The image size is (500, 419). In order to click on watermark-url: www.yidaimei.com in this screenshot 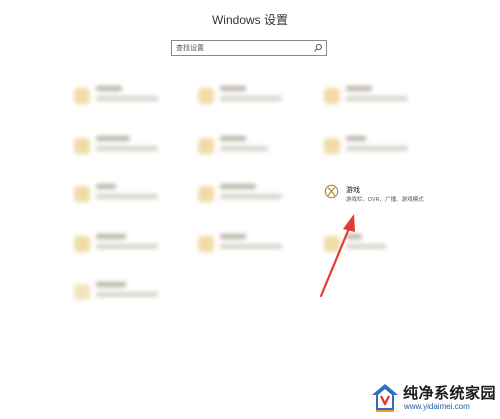, I will do `click(437, 406)`.